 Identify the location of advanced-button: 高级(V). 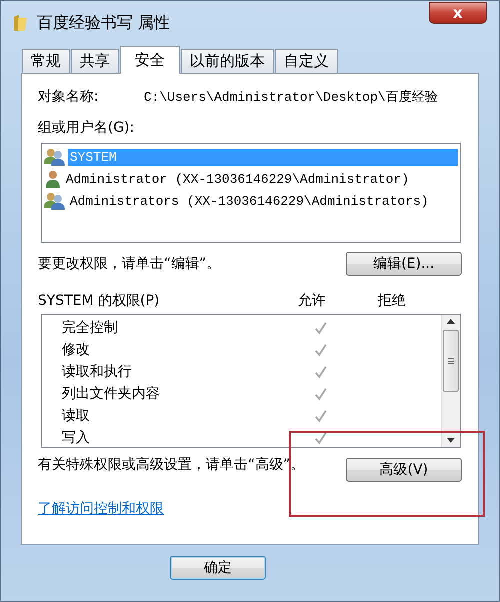
(404, 470).